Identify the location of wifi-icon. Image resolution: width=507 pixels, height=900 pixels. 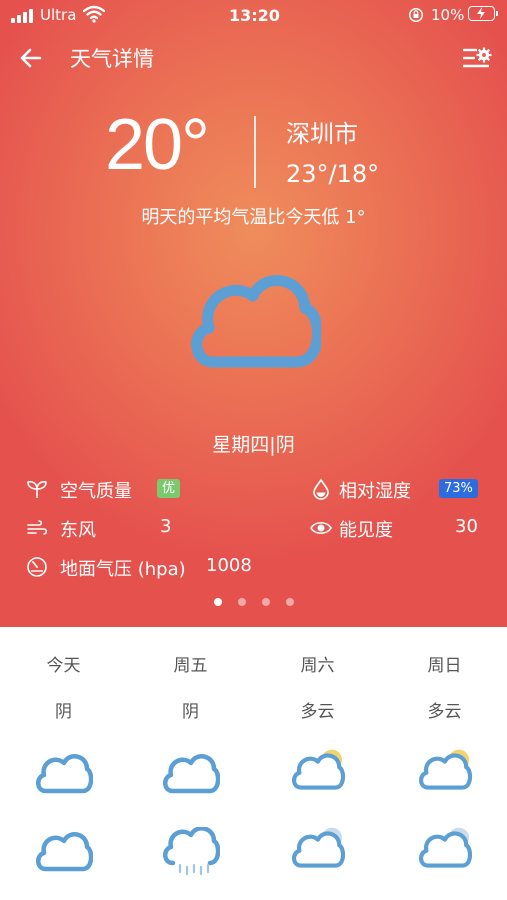
(94, 14).